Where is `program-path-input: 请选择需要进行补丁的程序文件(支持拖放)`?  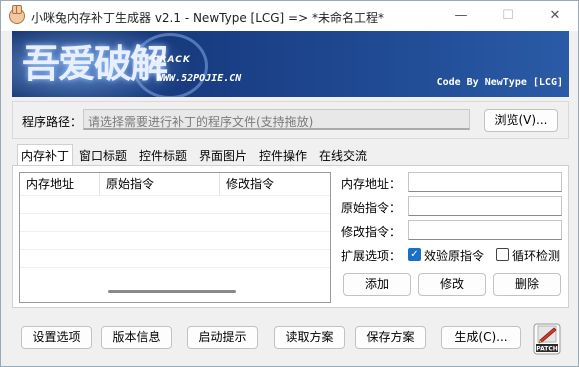
program-path-input: 请选择需要进行补丁的程序文件(支持拖放) is located at coordinates (276, 119).